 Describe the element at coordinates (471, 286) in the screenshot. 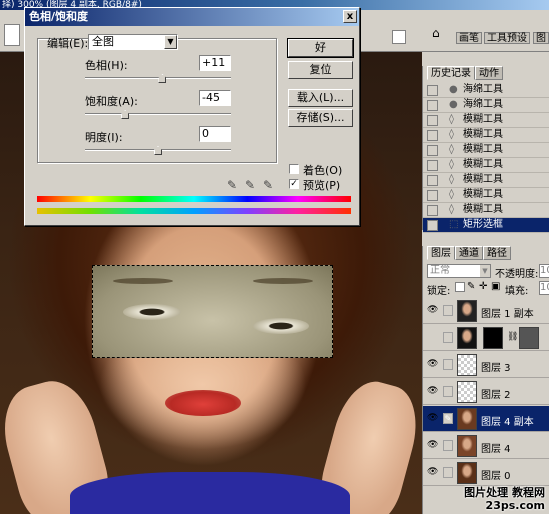

I see `lock-paint-icon: ✎` at that location.